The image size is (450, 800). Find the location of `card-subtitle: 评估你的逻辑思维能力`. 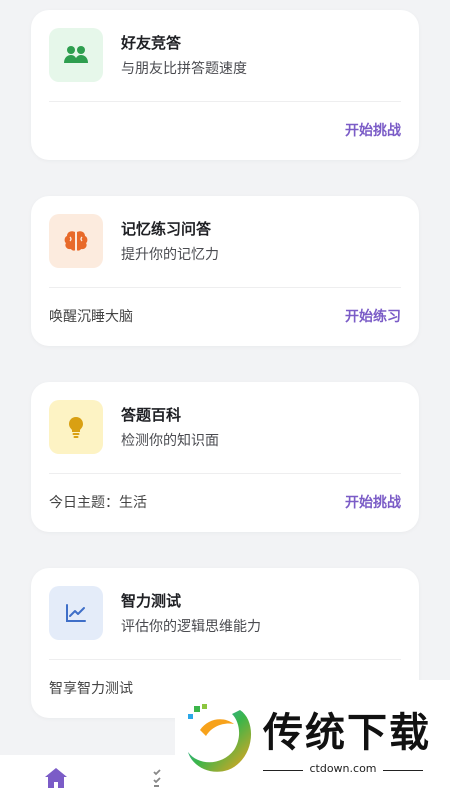

card-subtitle: 评估你的逻辑思维能力 is located at coordinates (191, 627).